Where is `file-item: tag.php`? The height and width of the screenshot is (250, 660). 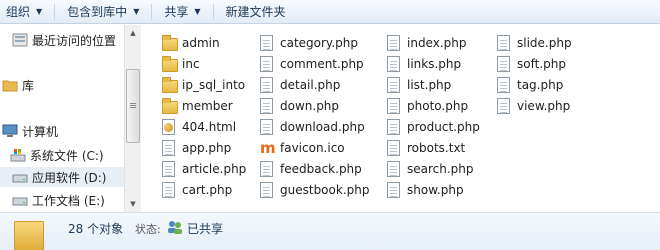 file-item: tag.php is located at coordinates (530, 85).